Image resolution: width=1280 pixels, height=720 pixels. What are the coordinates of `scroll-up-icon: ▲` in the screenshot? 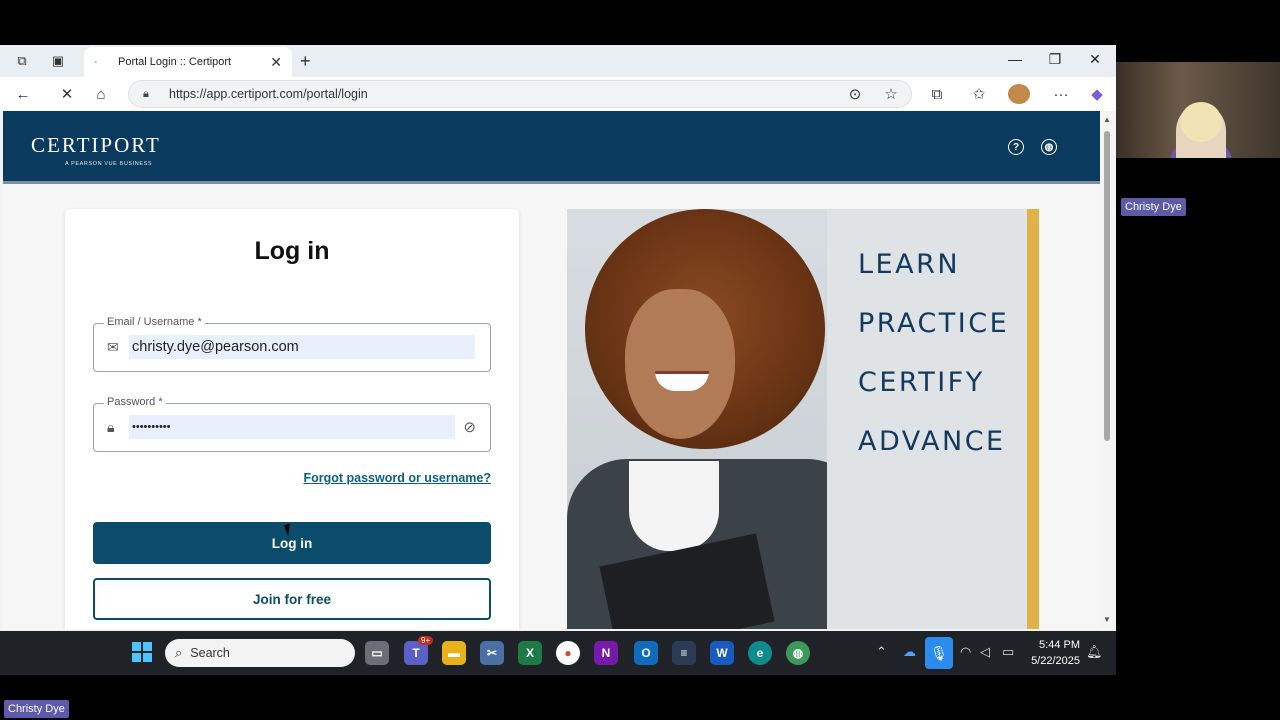 It's located at (1107, 119).